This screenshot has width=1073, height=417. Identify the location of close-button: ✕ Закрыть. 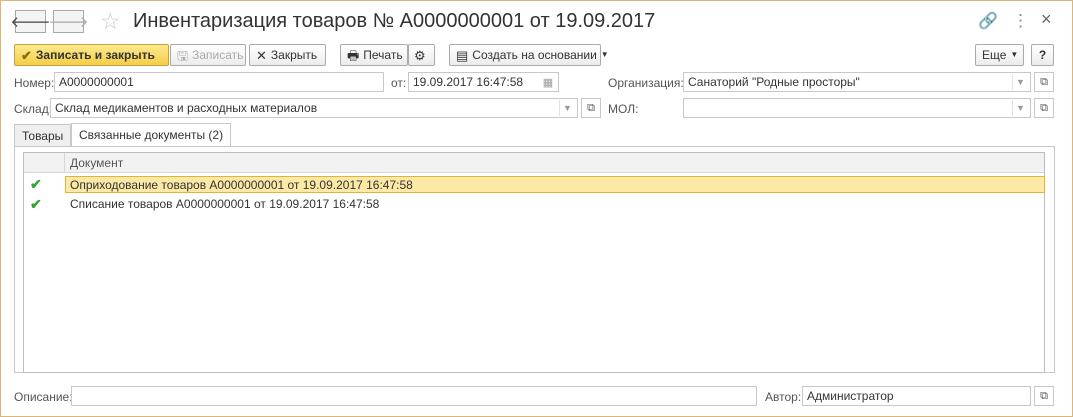
(287, 55).